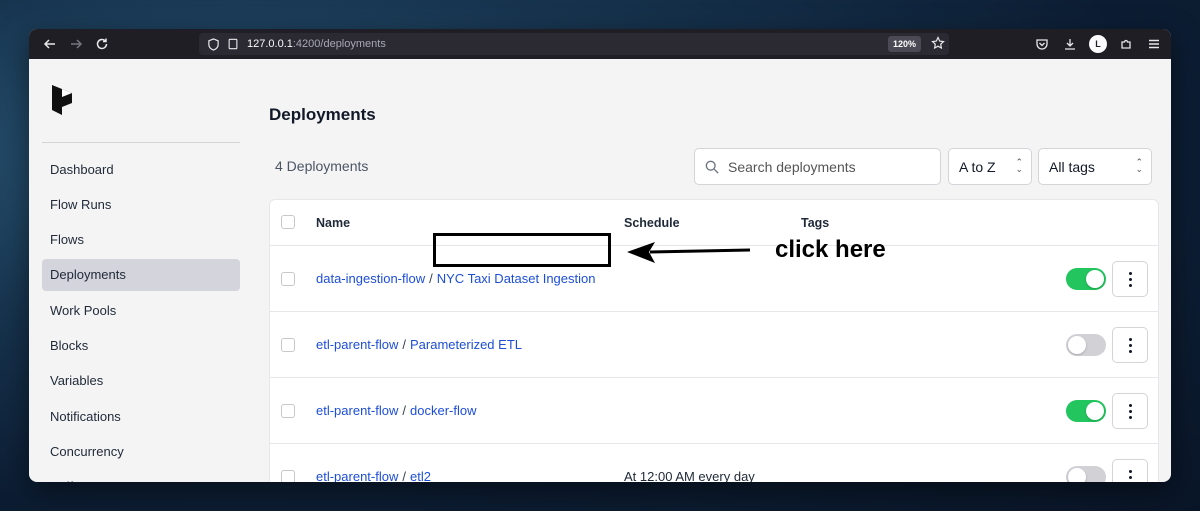 The image size is (1200, 511). I want to click on extensions-icon, so click(1126, 44).